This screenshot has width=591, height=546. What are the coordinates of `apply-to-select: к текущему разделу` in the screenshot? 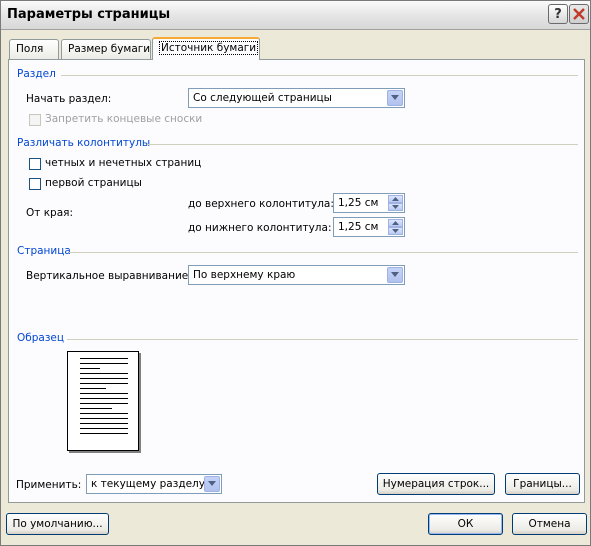 It's located at (154, 484).